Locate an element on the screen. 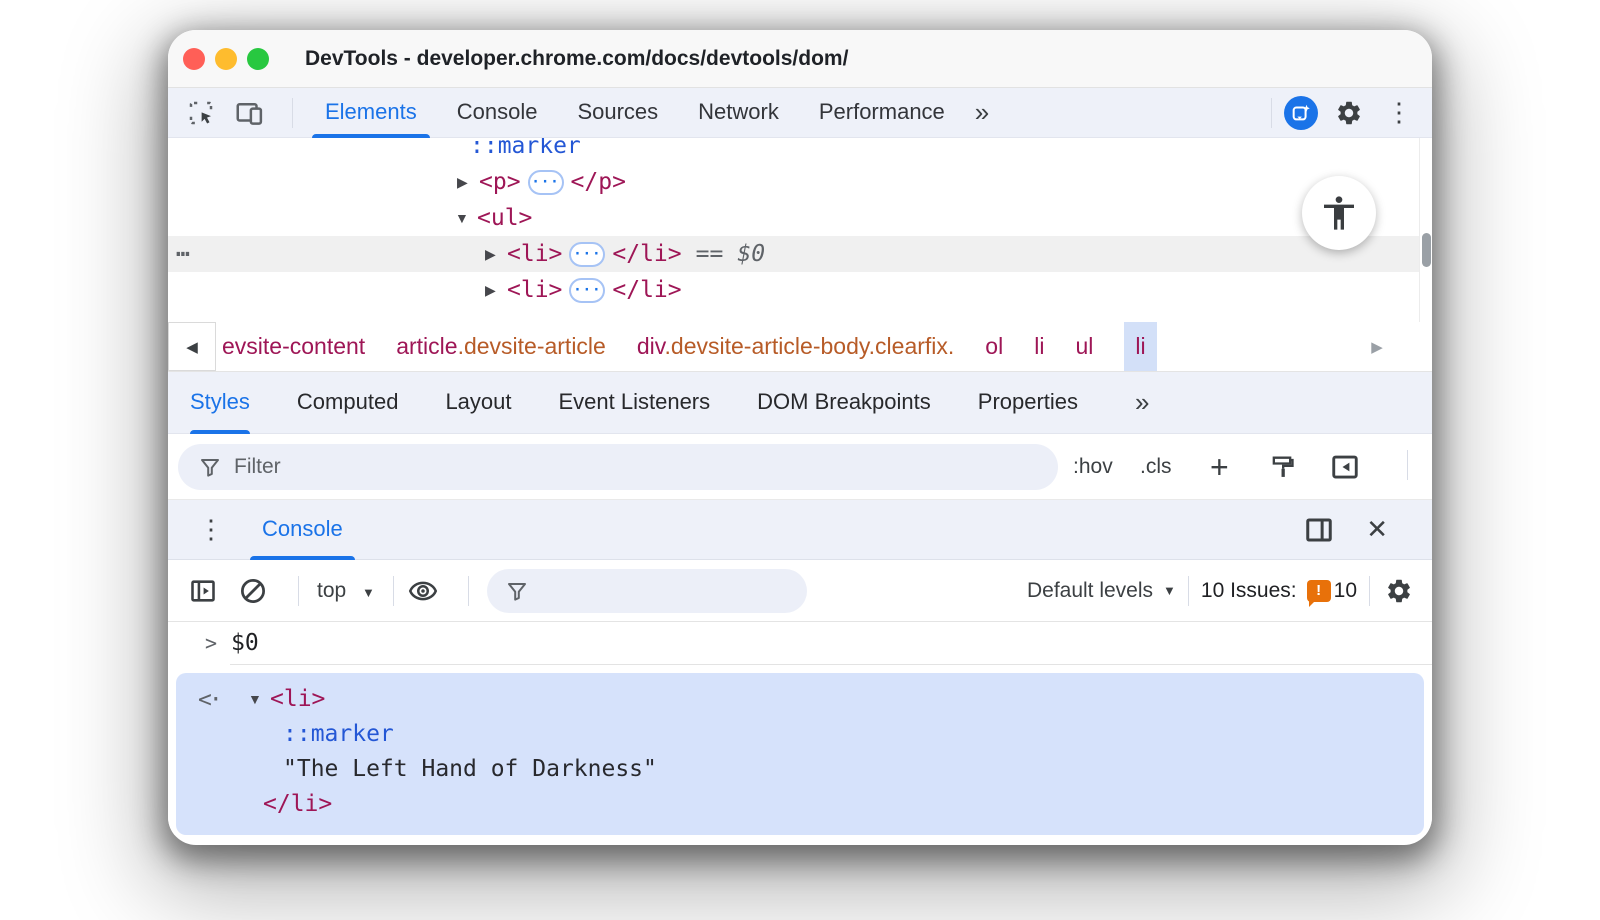 Image resolution: width=1600 pixels, height=920 pixels. live-expression-eye-icon is located at coordinates (423, 591).